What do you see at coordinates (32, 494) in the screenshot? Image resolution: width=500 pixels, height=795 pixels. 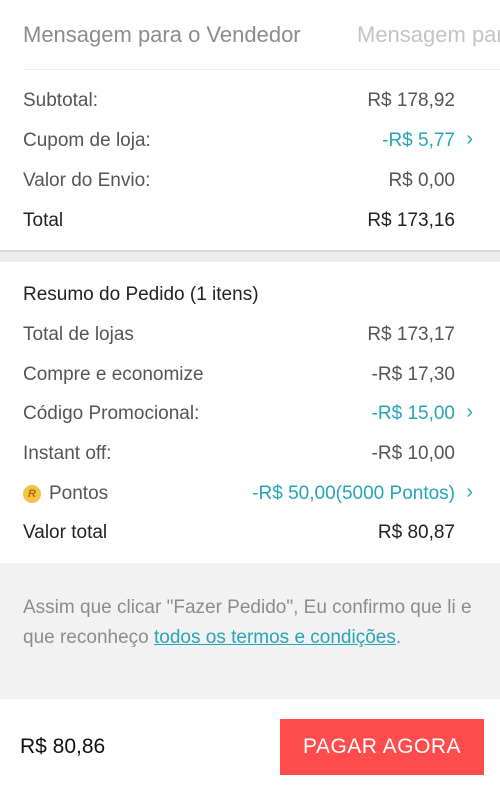 I see `coin-icon: R` at bounding box center [32, 494].